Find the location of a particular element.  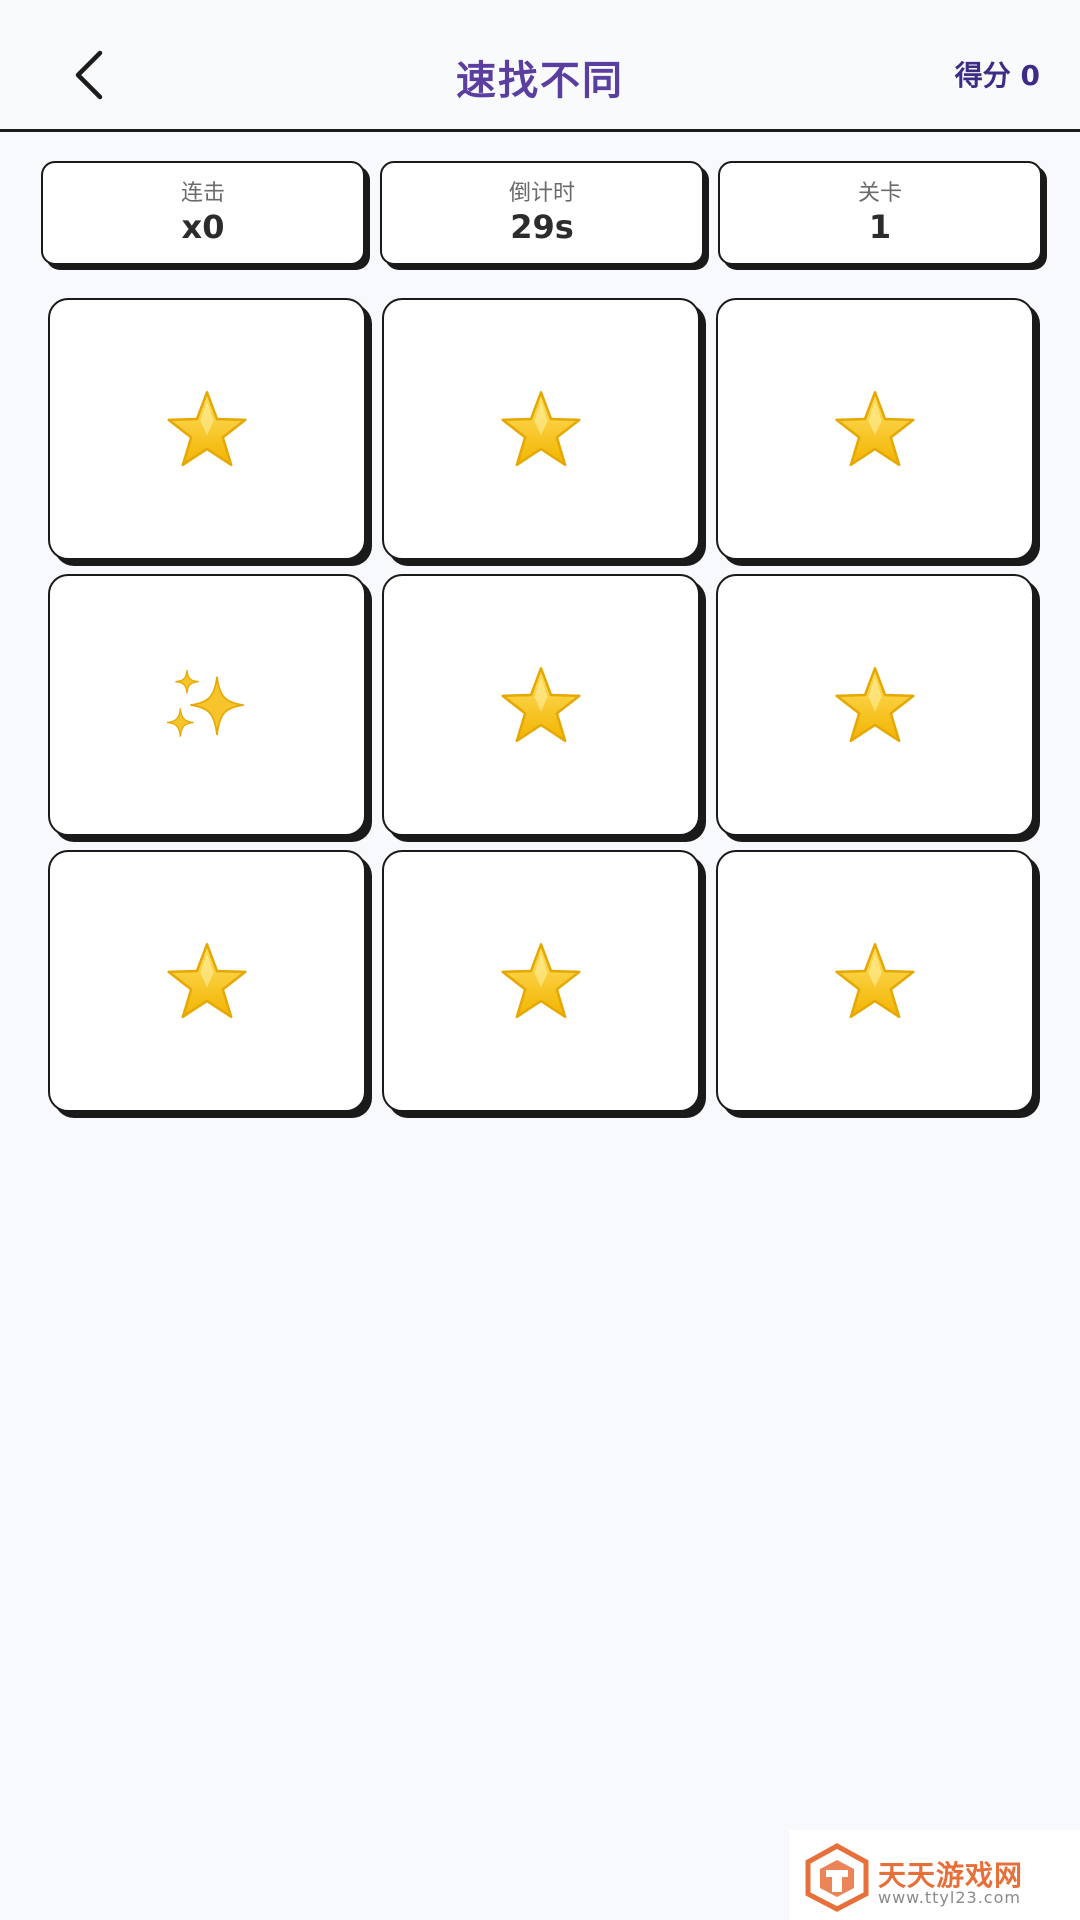

stat-level: 关卡 1 is located at coordinates (880, 213).